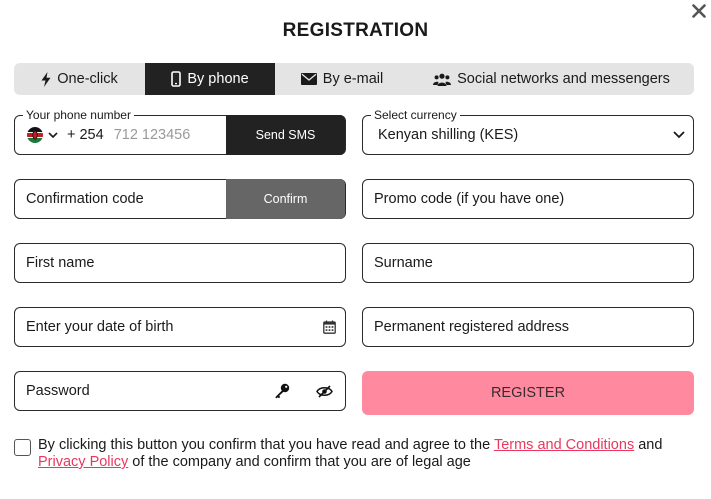 This screenshot has width=711, height=499. What do you see at coordinates (442, 79) in the screenshot?
I see `users-icon` at bounding box center [442, 79].